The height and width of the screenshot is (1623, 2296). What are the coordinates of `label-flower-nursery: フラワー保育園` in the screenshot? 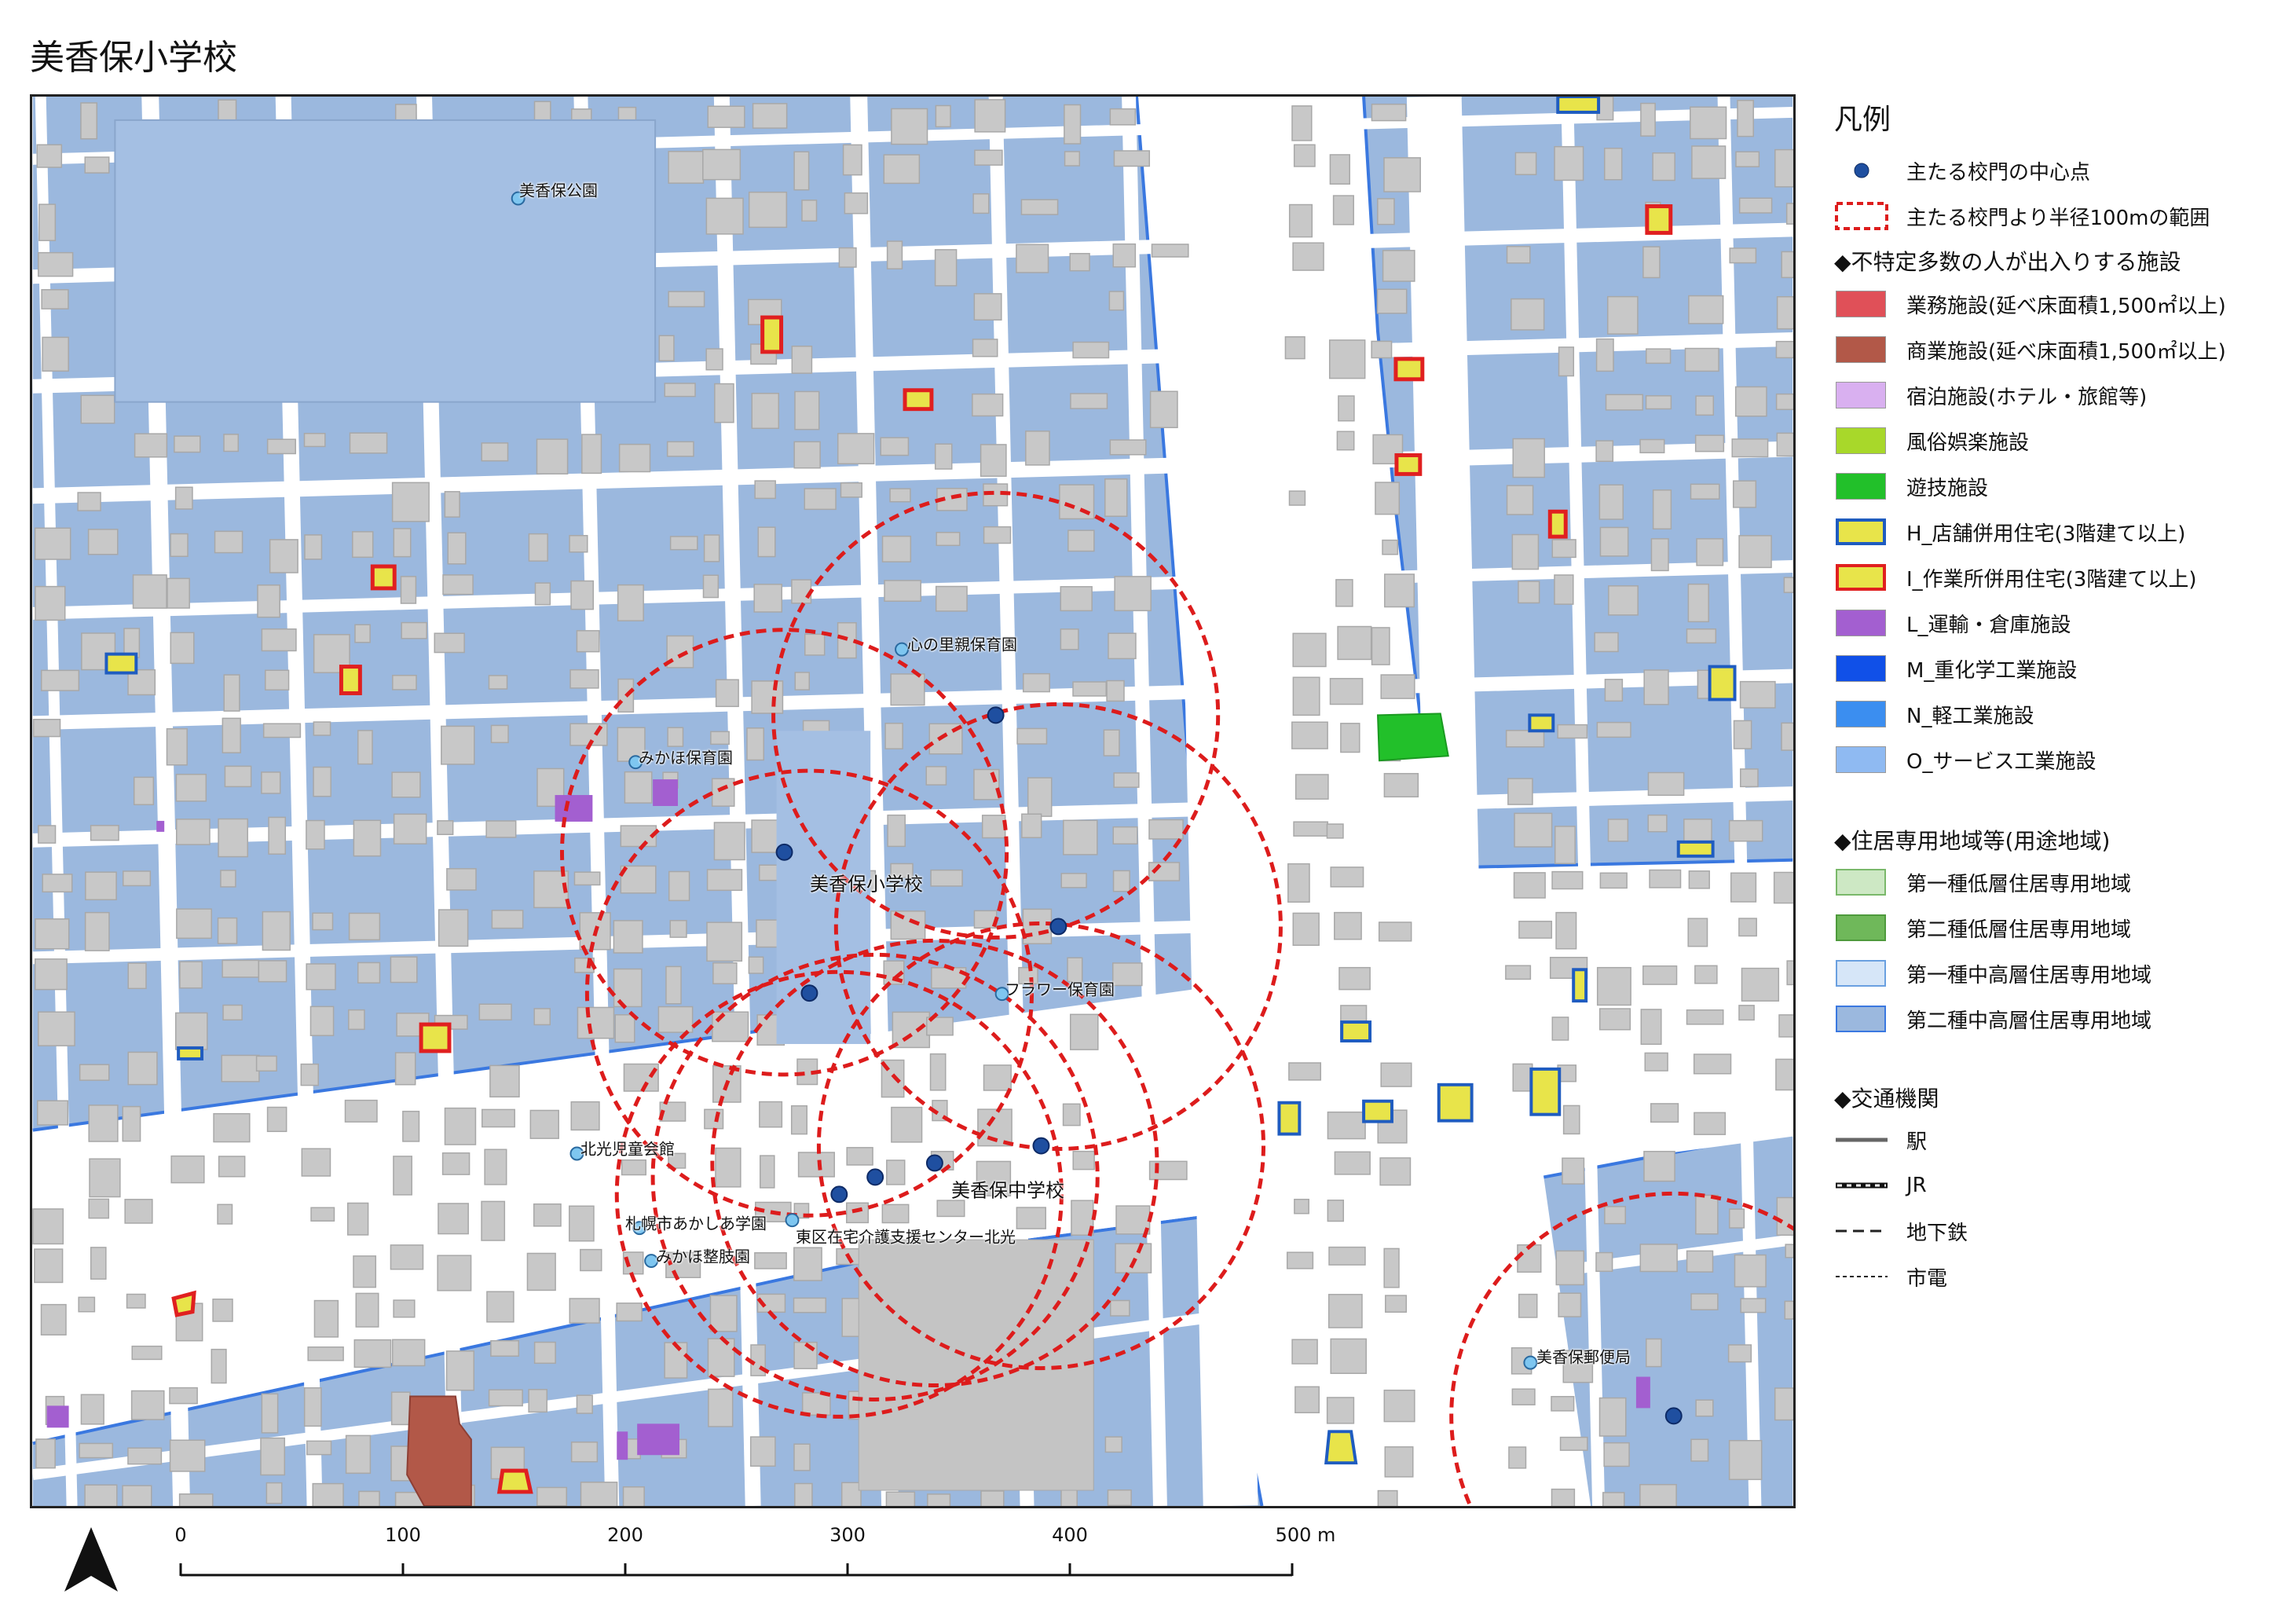 It's located at (1060, 989).